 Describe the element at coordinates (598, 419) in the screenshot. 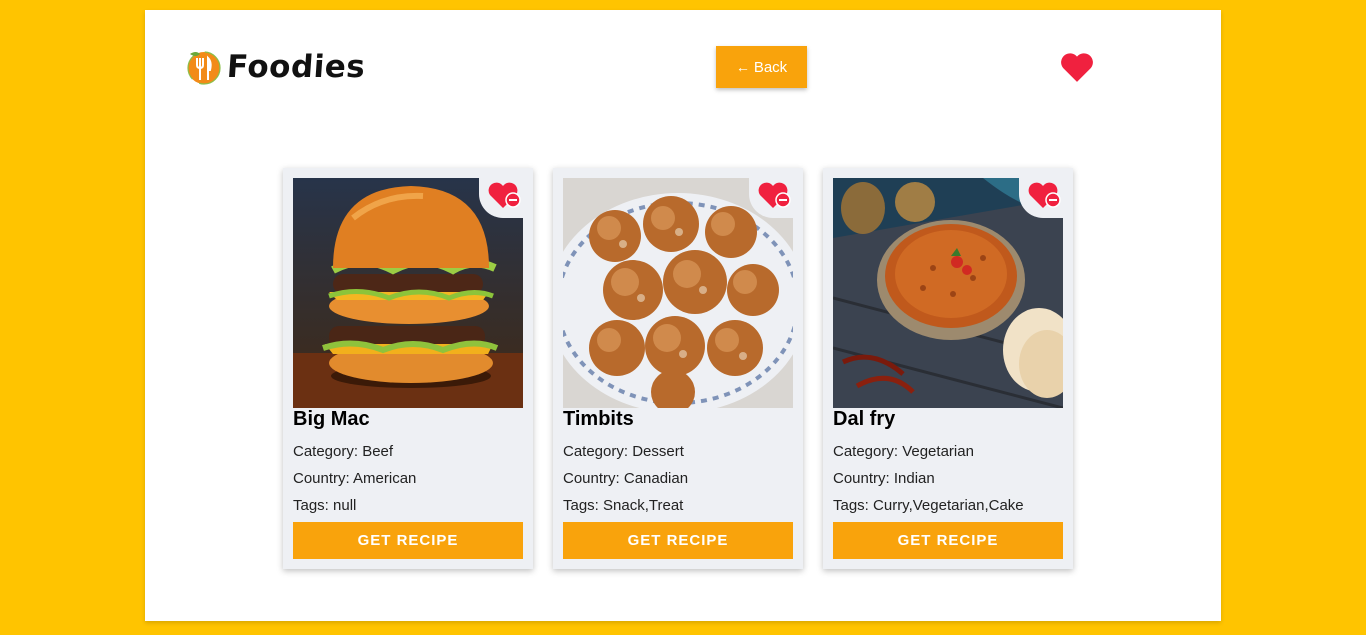

I see `recipe-title: Timbits` at that location.